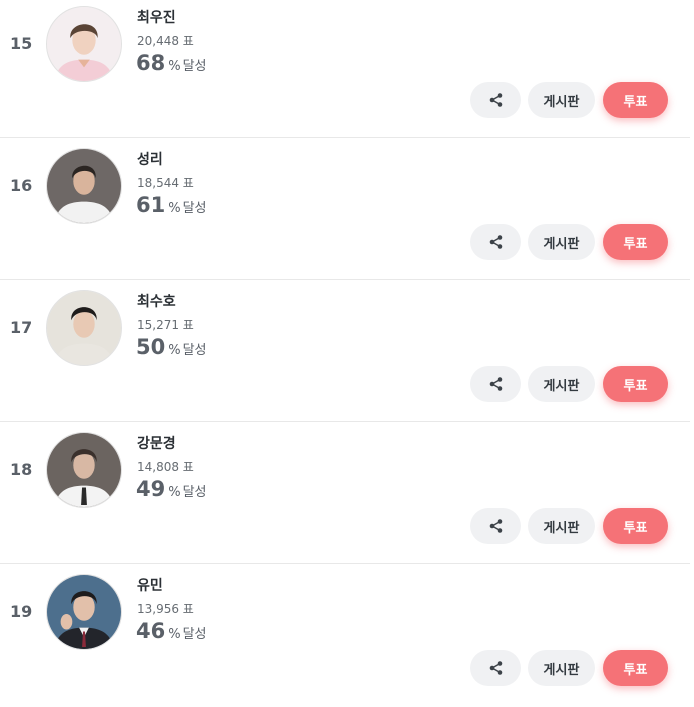 The height and width of the screenshot is (707, 694). I want to click on achievement-rate: 49% 달성, so click(171, 489).